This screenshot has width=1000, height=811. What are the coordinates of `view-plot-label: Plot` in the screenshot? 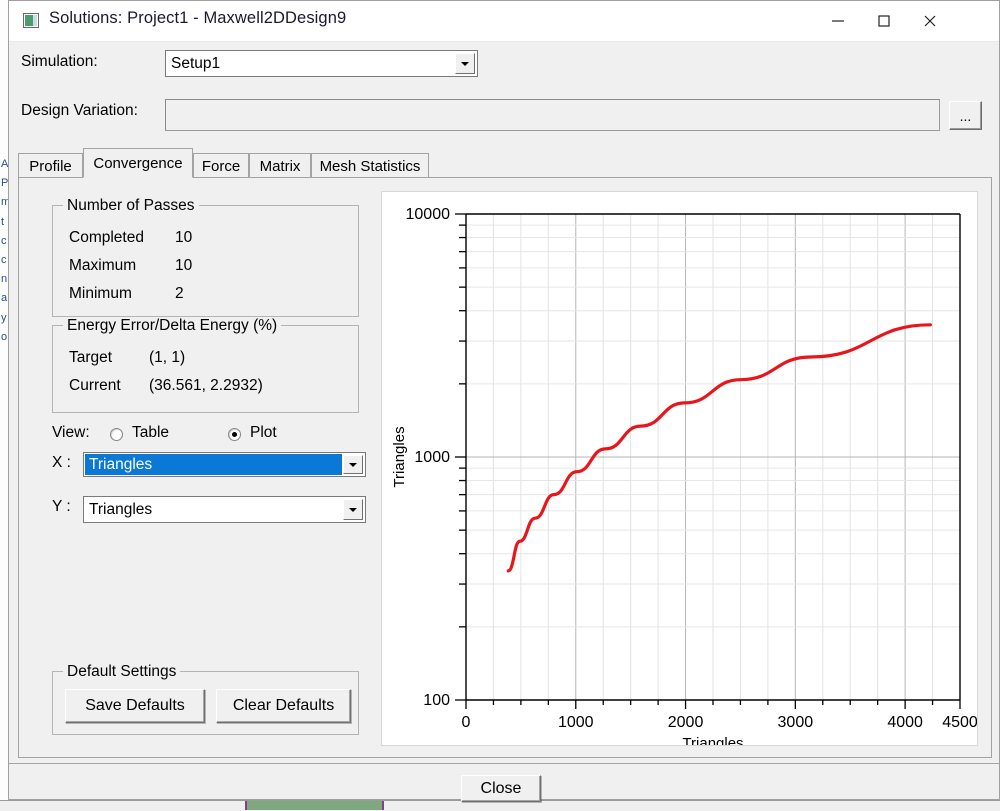 It's located at (263, 433).